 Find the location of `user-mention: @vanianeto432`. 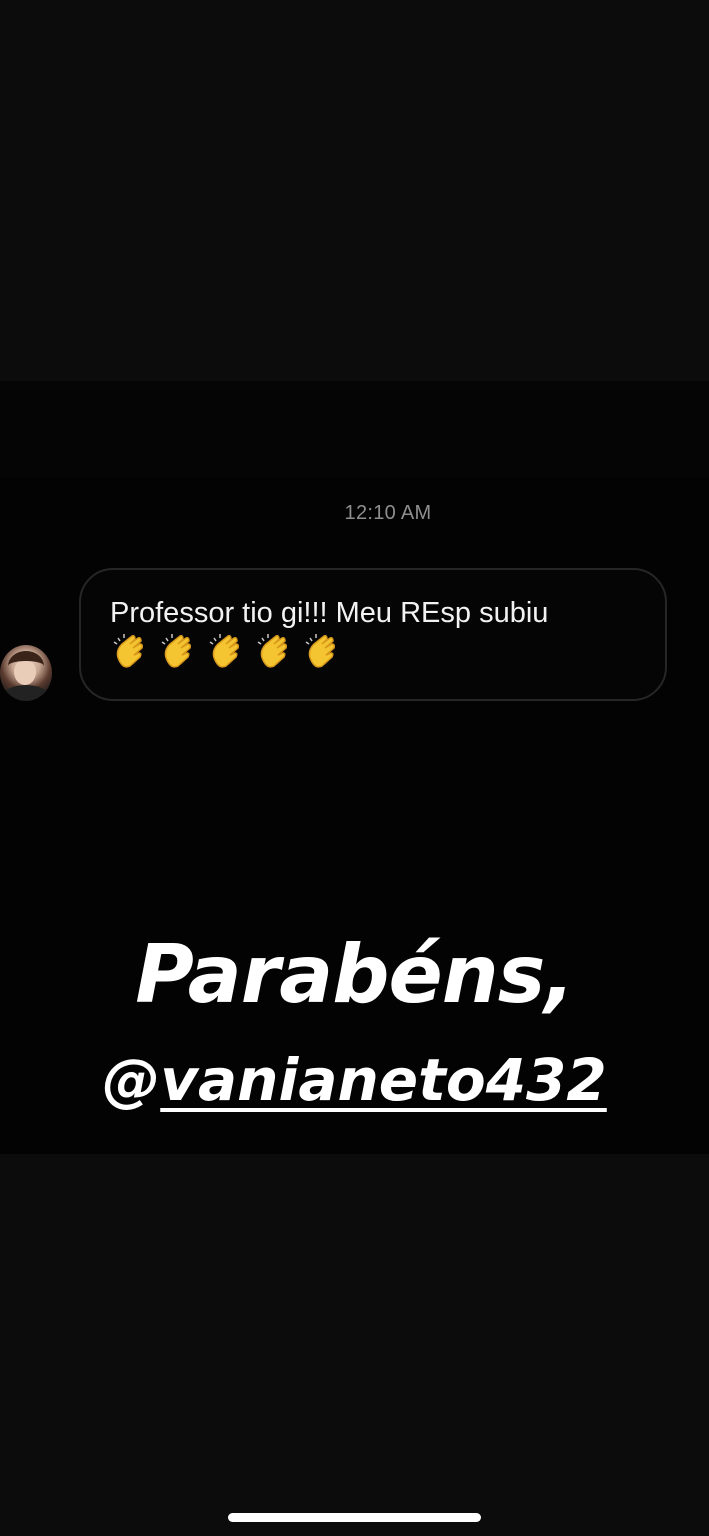

user-mention: @vanianeto432 is located at coordinates (354, 1080).